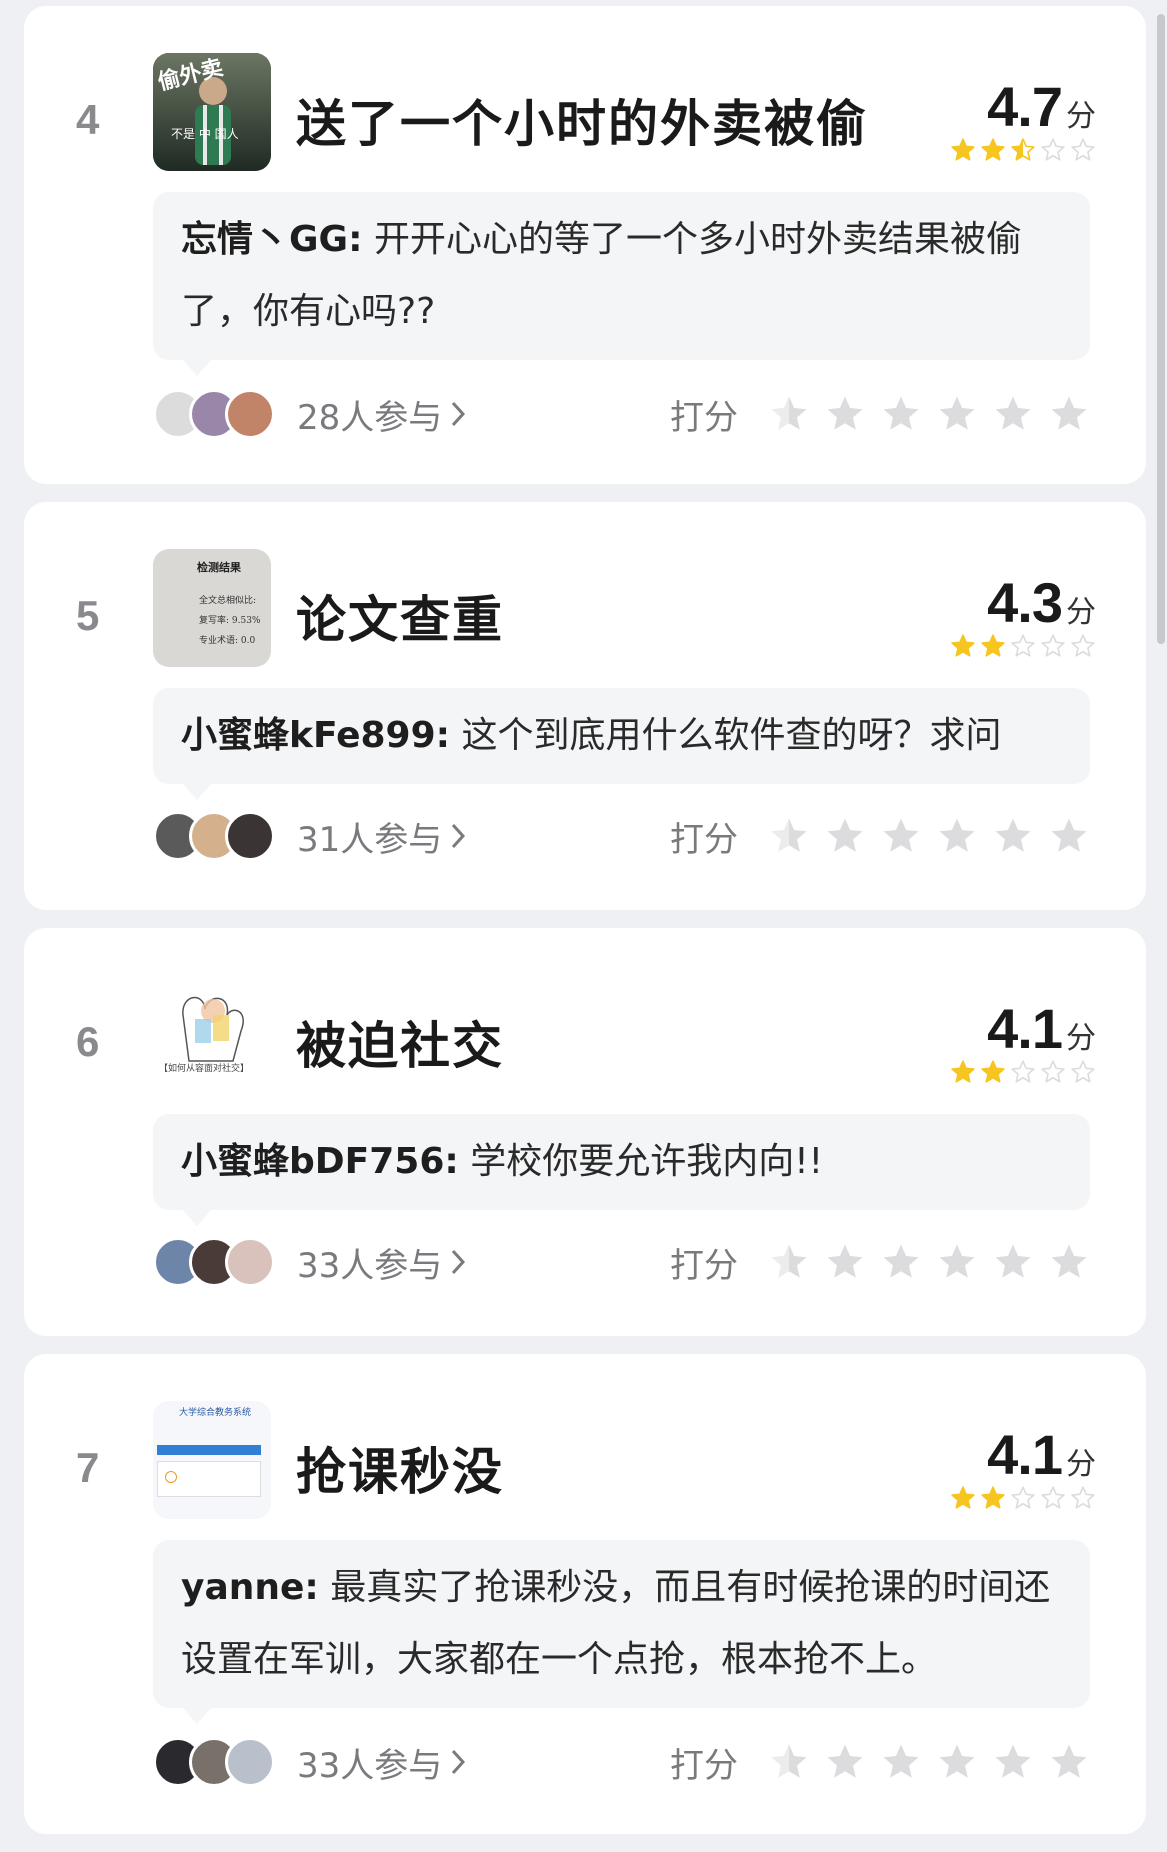  Describe the element at coordinates (400, 1042) in the screenshot. I see `topic-title: 被迫社交` at that location.